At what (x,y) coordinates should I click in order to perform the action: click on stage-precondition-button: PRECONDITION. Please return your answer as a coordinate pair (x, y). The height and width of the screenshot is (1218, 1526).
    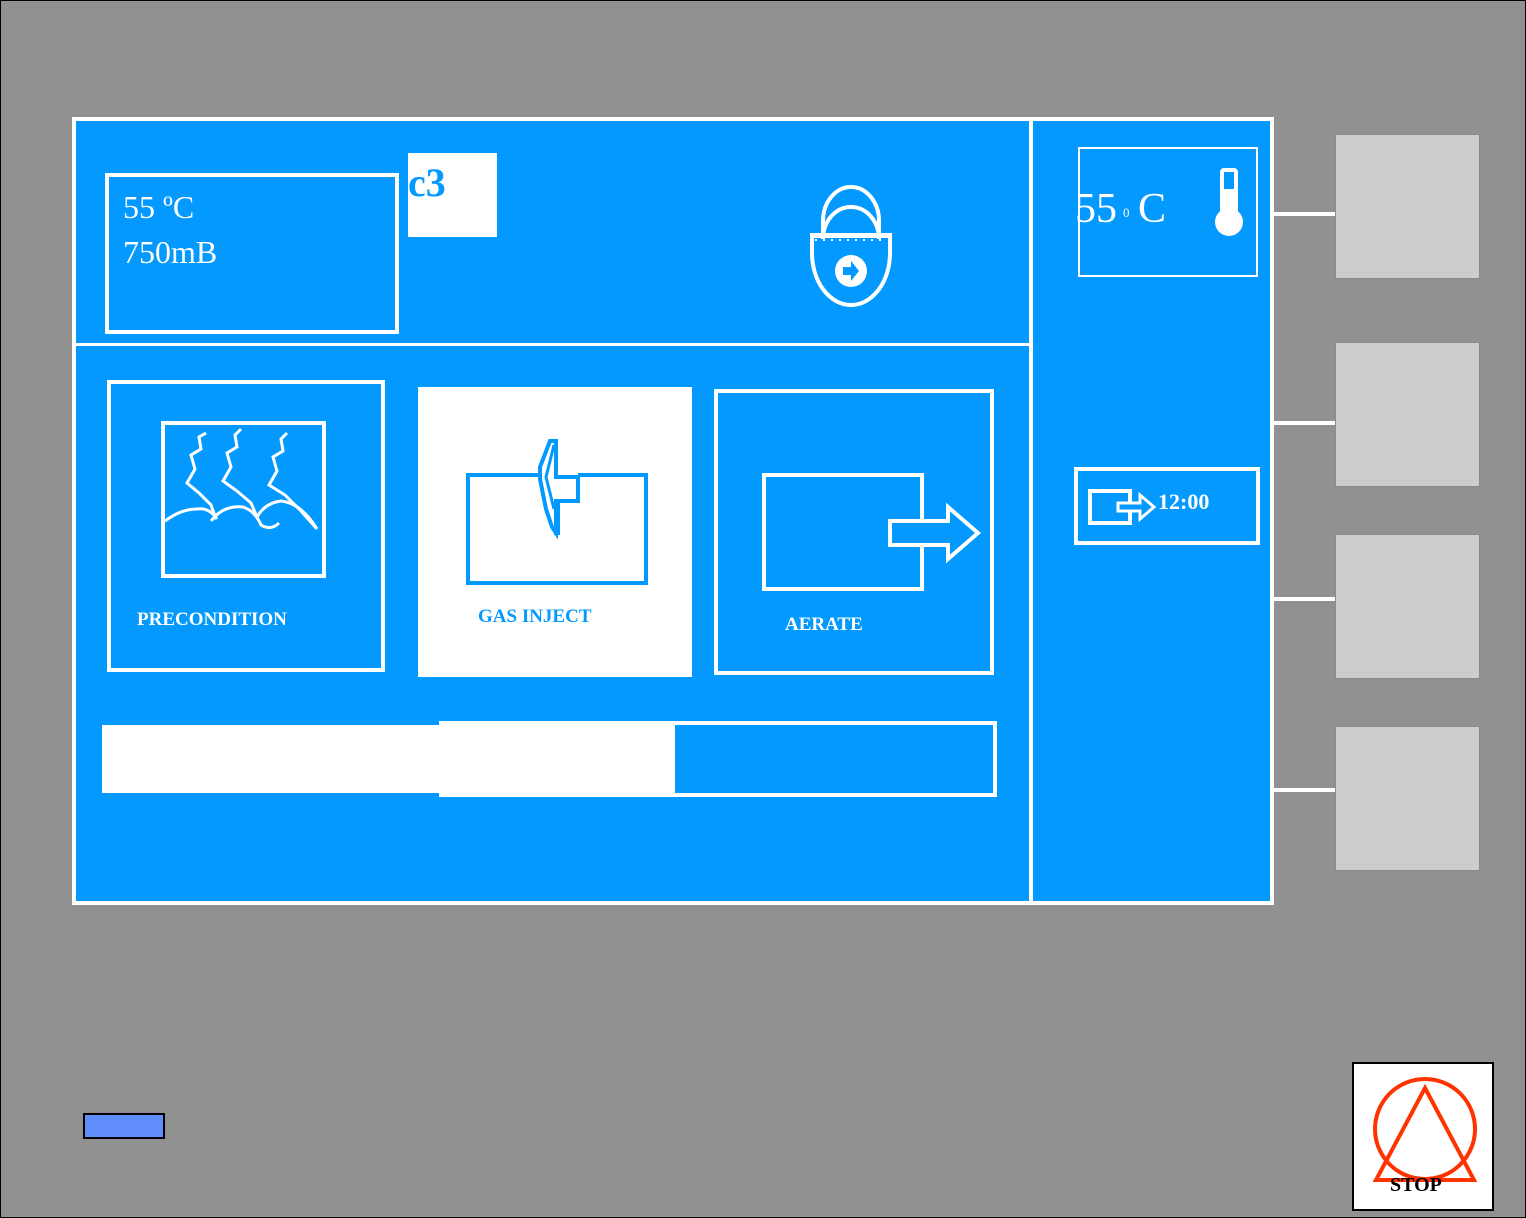
    Looking at the image, I should click on (246, 526).